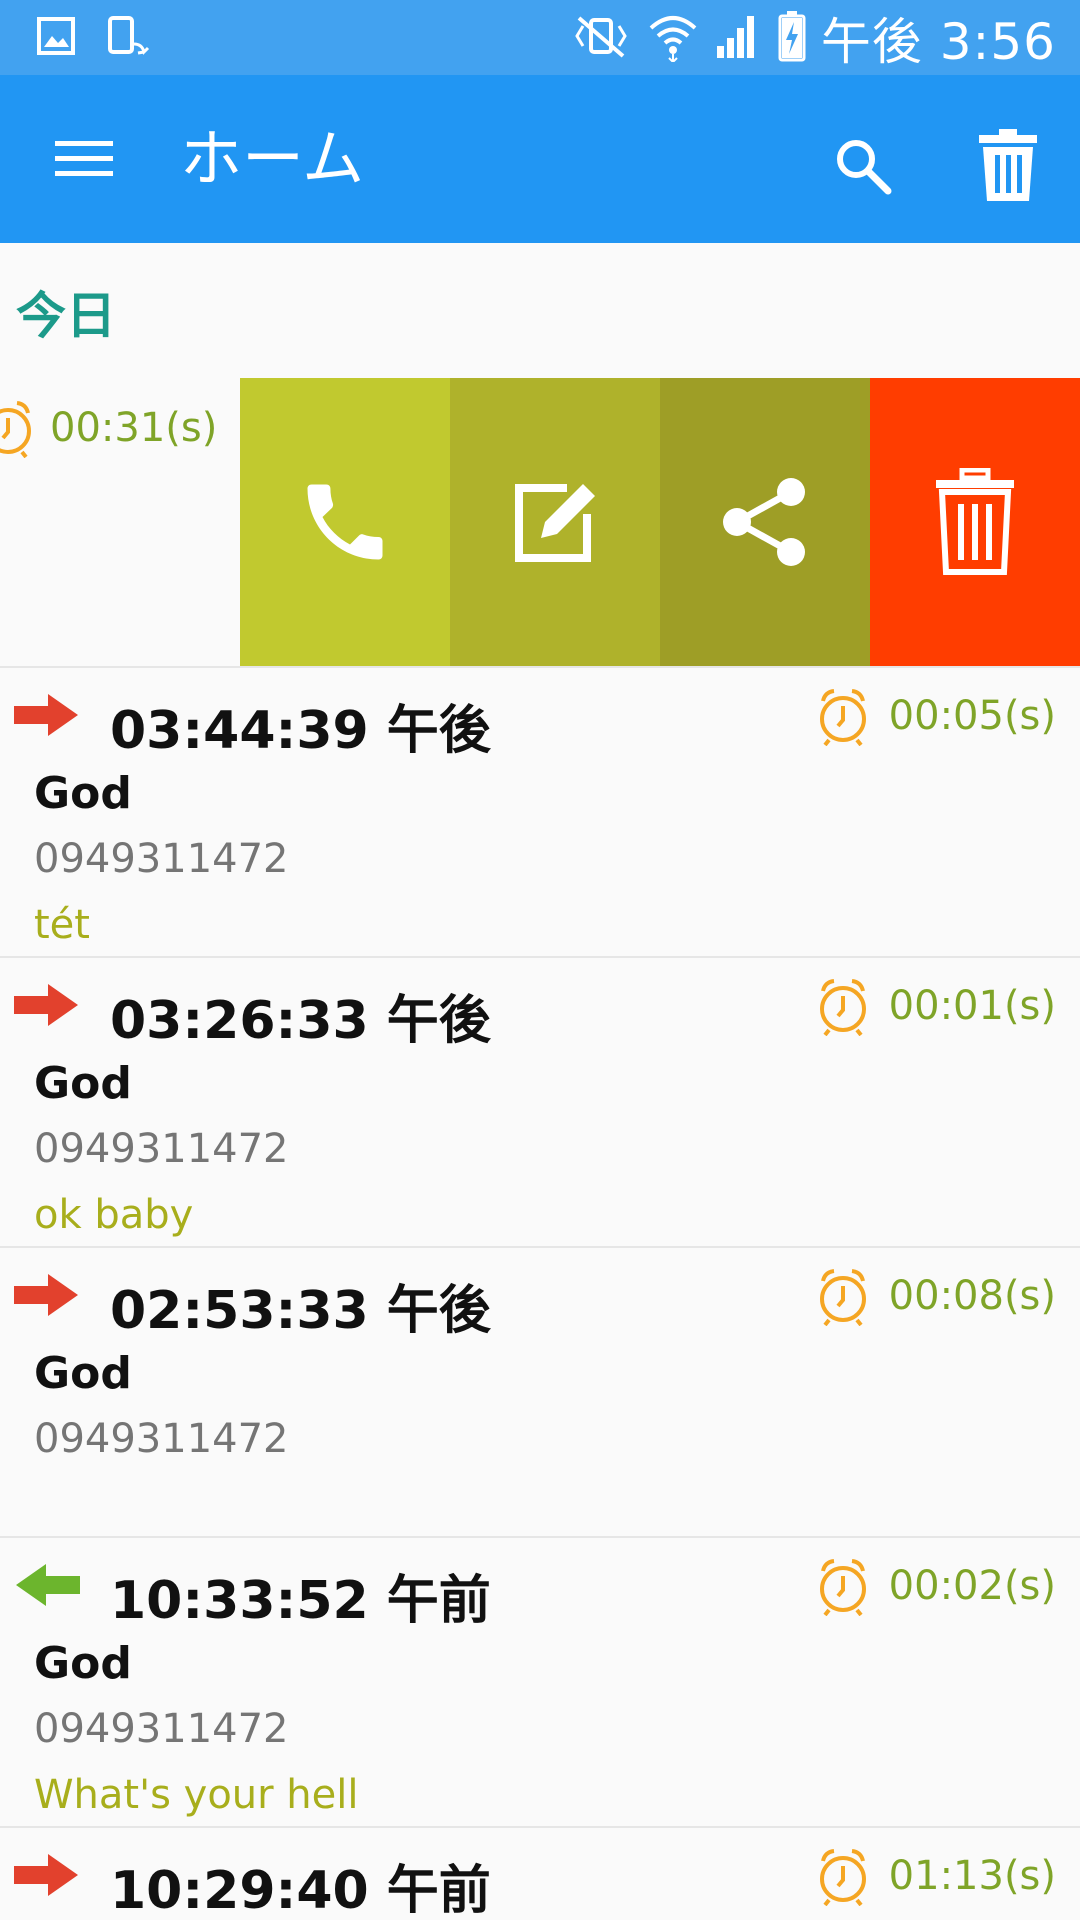  What do you see at coordinates (540, 1873) in the screenshot?
I see `call-row: 10:29:40 午前 01:13(s)` at bounding box center [540, 1873].